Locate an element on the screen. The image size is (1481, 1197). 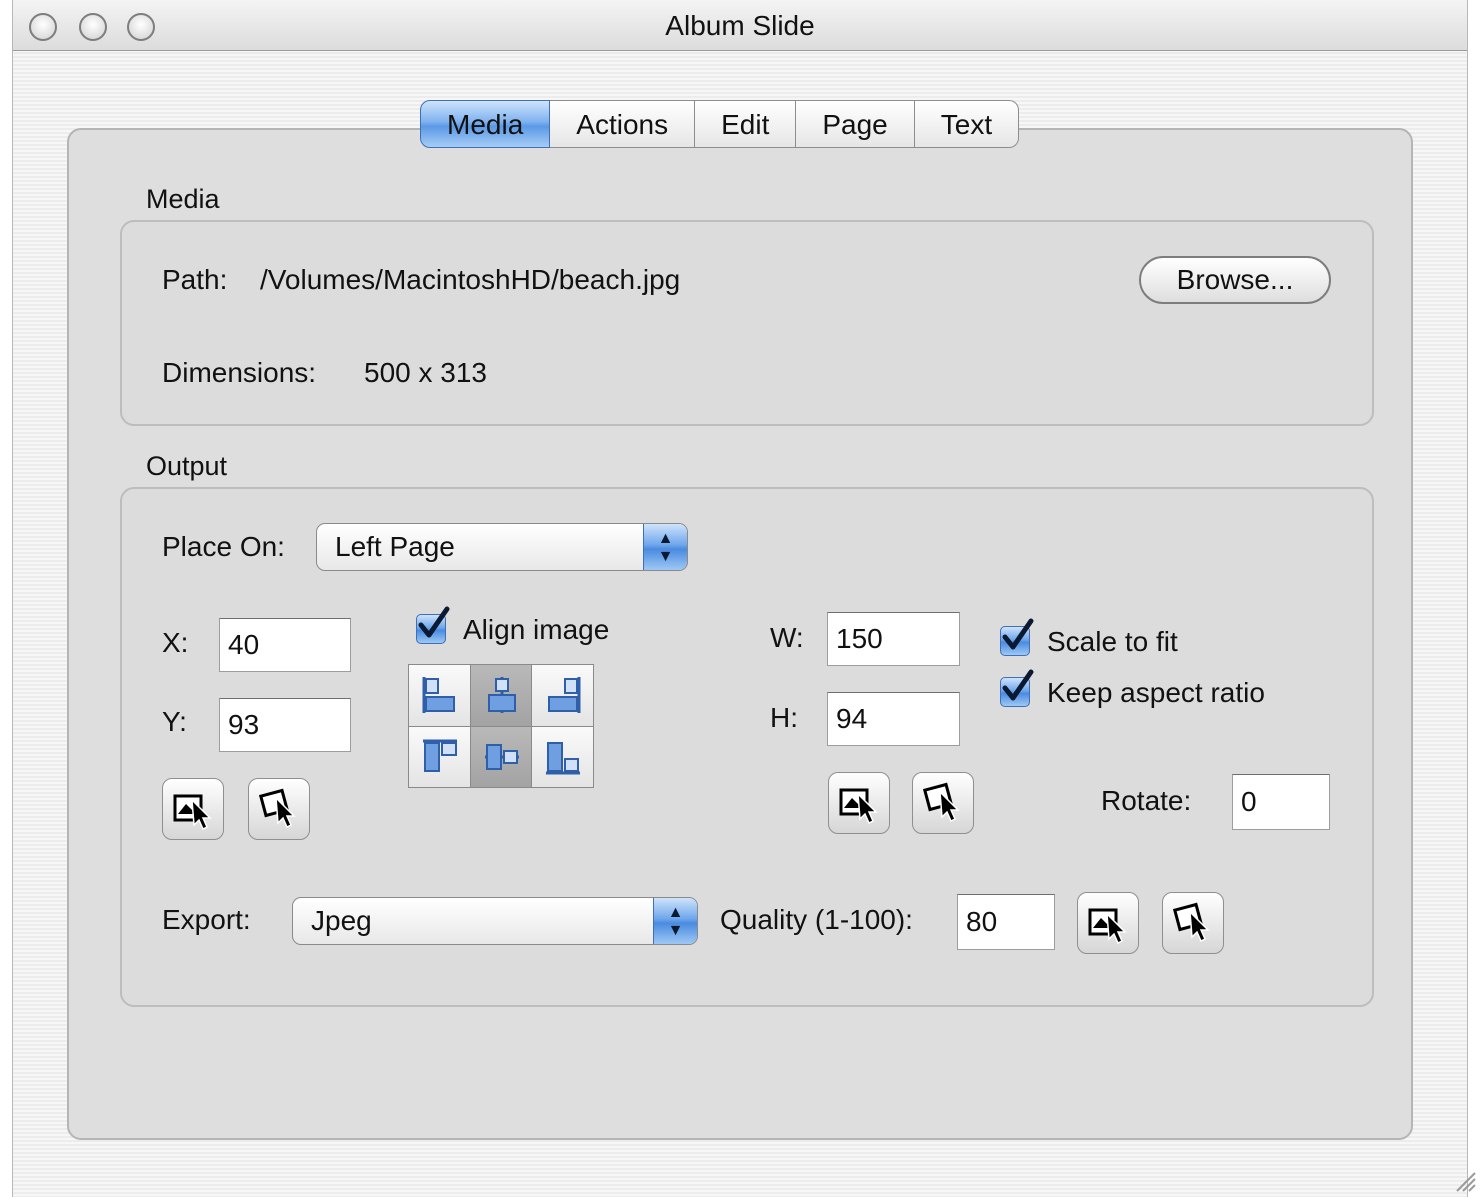
window-title: Album Slide is located at coordinates (740, 25).